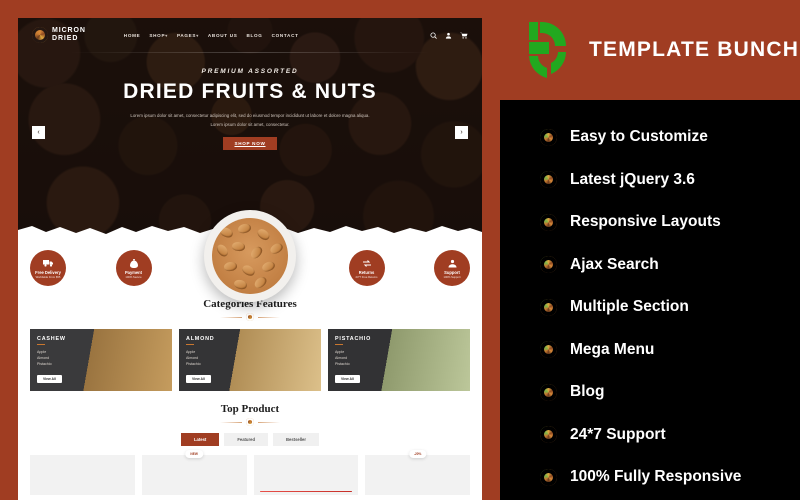 This screenshot has width=800, height=500. What do you see at coordinates (629, 307) in the screenshot?
I see `feature-label: Multiple Section` at bounding box center [629, 307].